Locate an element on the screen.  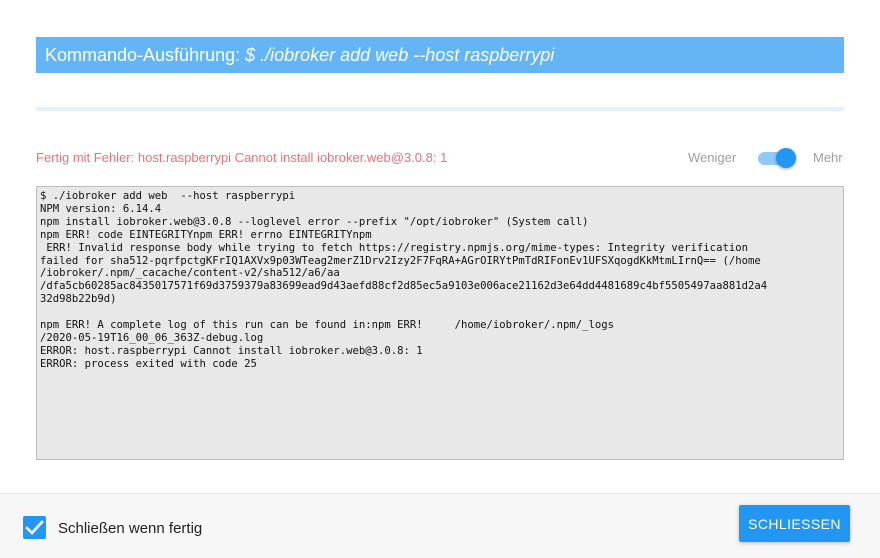
verbosity-toggle is located at coordinates (776, 158).